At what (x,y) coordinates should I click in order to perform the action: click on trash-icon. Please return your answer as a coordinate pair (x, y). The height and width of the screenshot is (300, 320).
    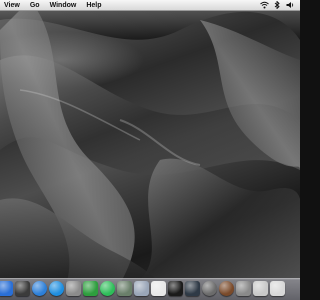
    Looking at the image, I should click on (277, 288).